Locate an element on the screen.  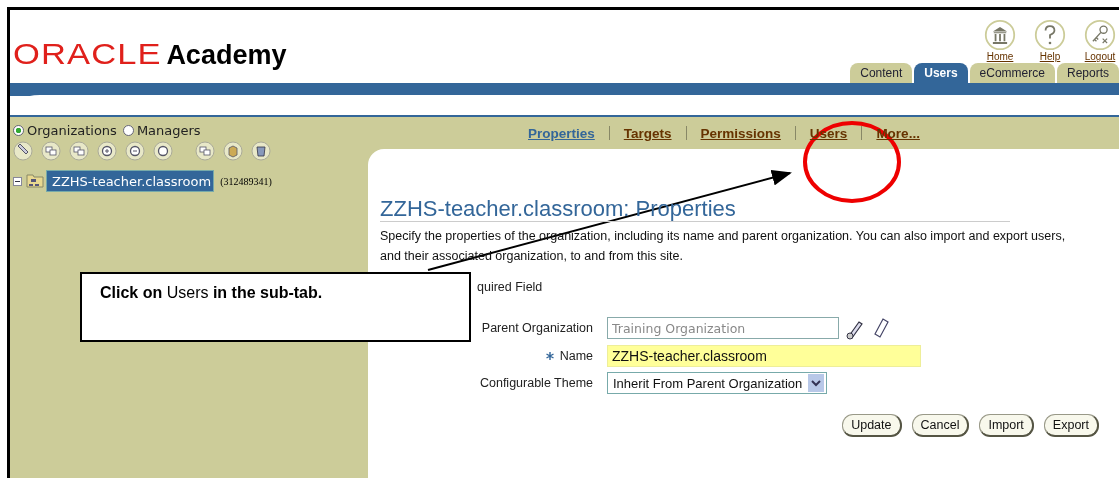
sub-tab: Targets is located at coordinates (647, 133).